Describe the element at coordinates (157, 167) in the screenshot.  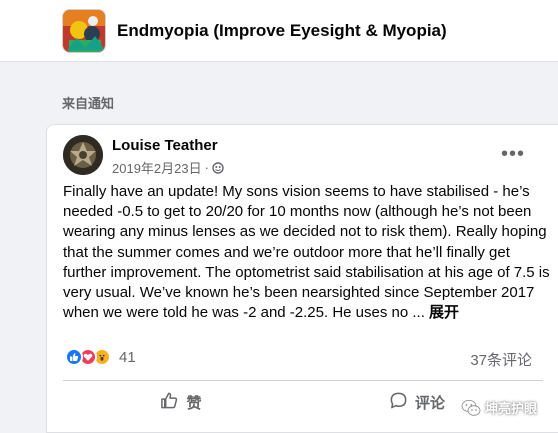
I see `post-date: 2019年2月23日` at that location.